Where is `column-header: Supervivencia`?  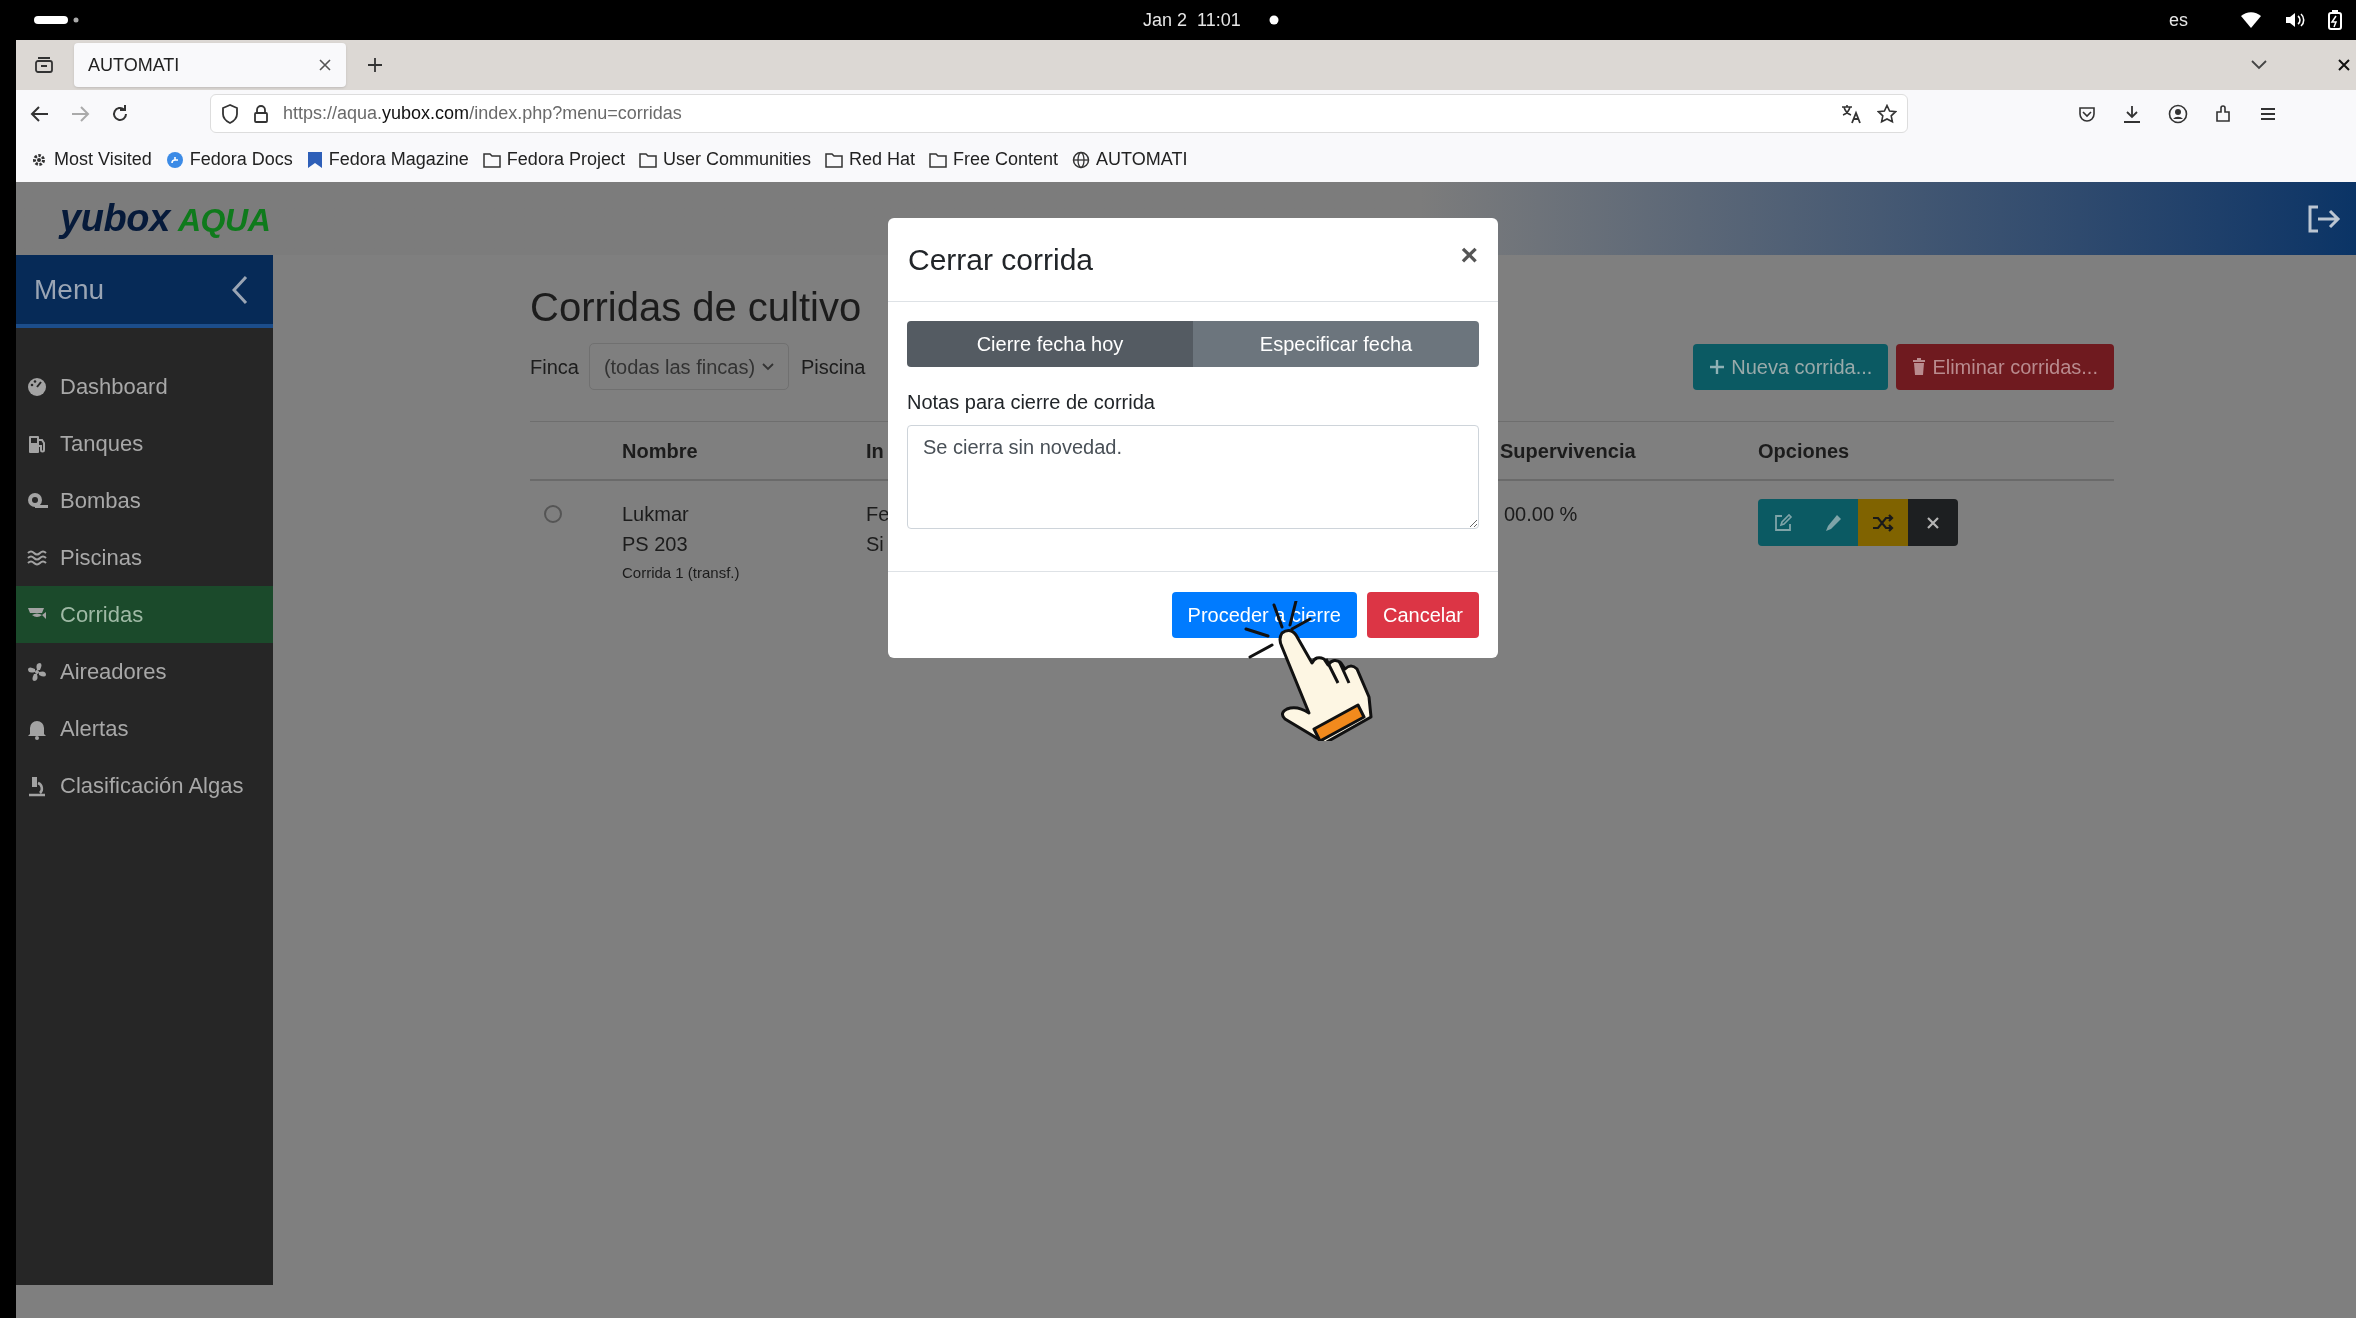
column-header: Supervivencia is located at coordinates (1568, 450).